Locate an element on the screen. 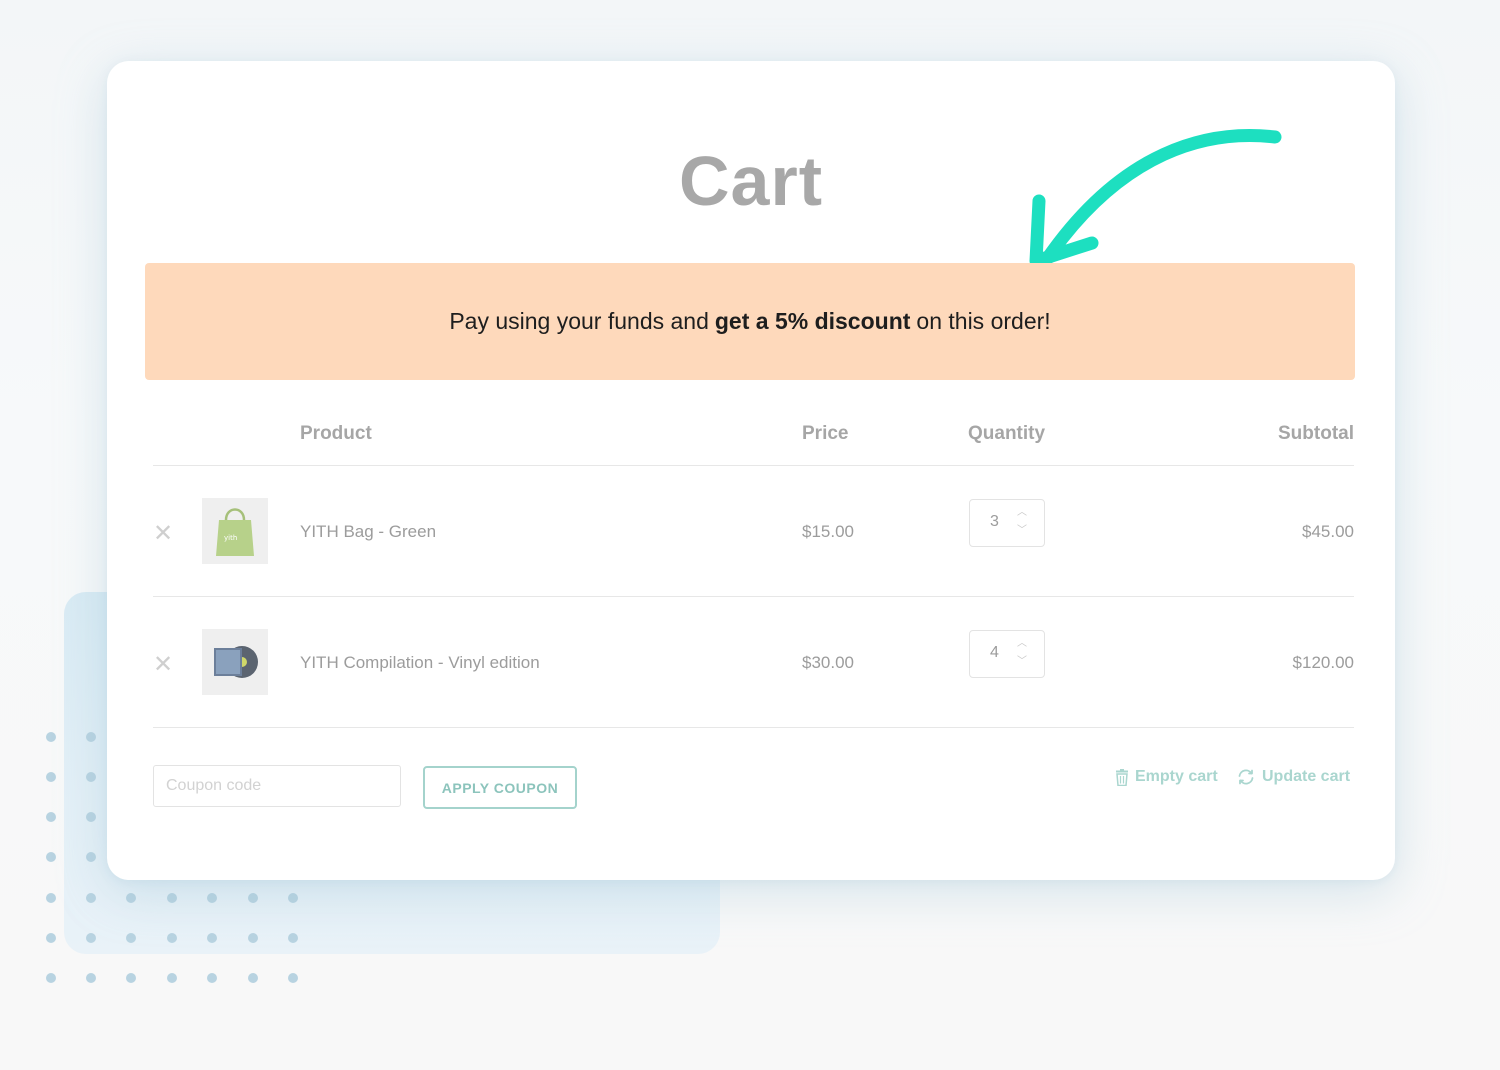 The width and height of the screenshot is (1500, 1070). product-name: YITH Compilation - Vinyl edition is located at coordinates (420, 663).